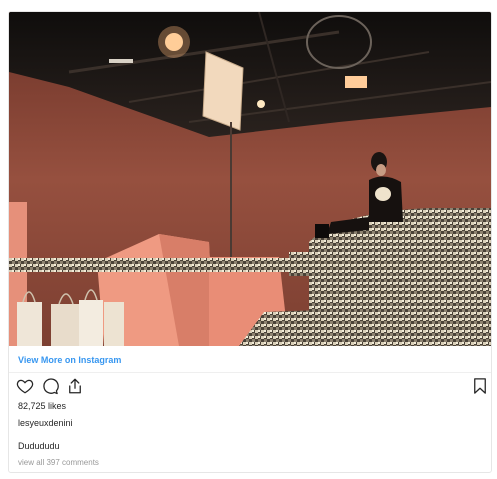  What do you see at coordinates (58, 462) in the screenshot?
I see `view-all-comments-link: view all 397 comments` at bounding box center [58, 462].